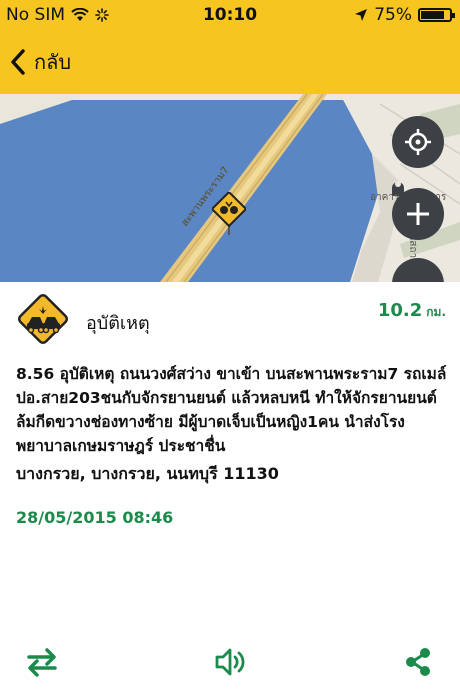 This screenshot has height=690, width=460. I want to click on crosshair-icon, so click(418, 142).